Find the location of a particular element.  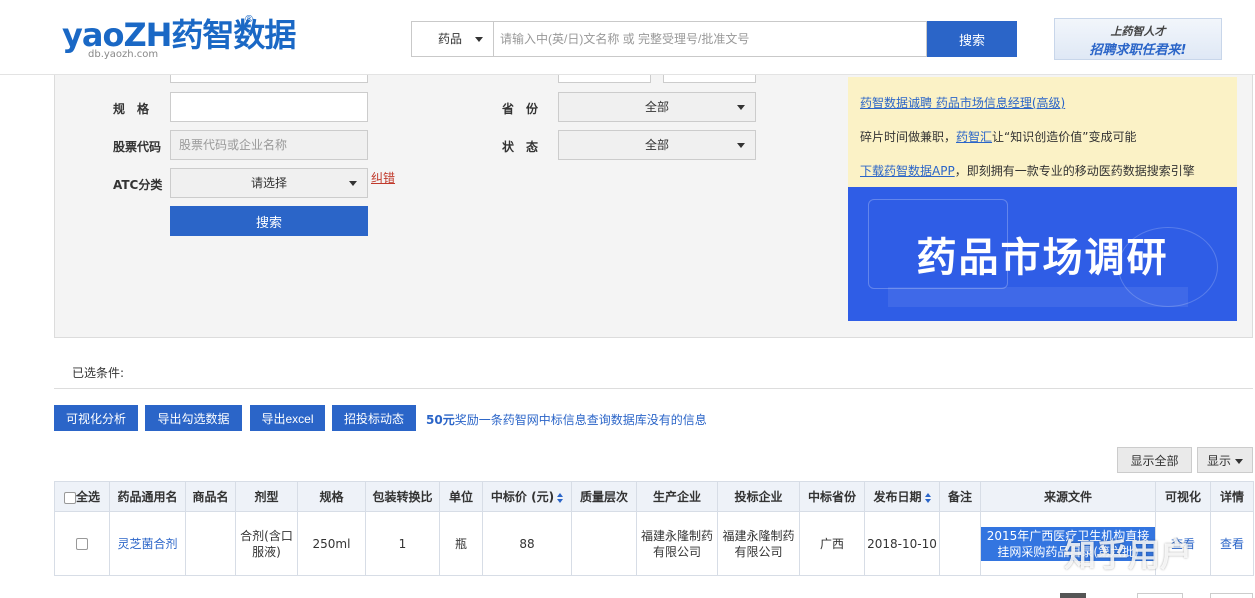

display-columns-button: 显示 is located at coordinates (1225, 460).